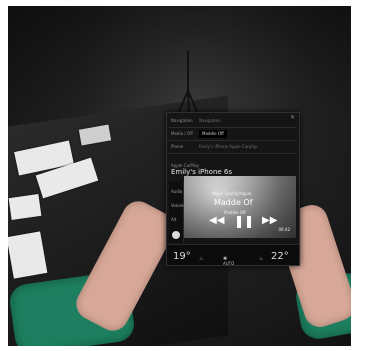 Image resolution: width=374 pixels, height=351 pixels. Describe the element at coordinates (201, 172) in the screenshot. I see `source-name: Emily's iPhone 6s` at that location.